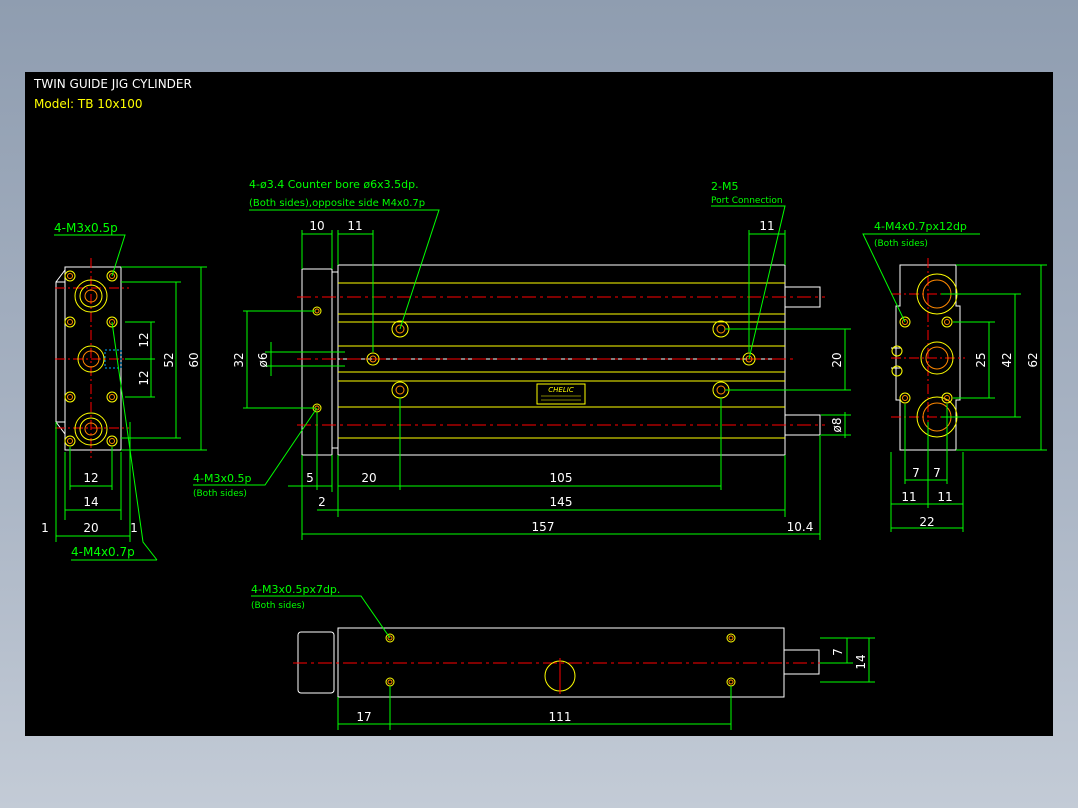 This screenshot has height=808, width=1078. I want to click on dim-10-4: 10.4, so click(800, 527).